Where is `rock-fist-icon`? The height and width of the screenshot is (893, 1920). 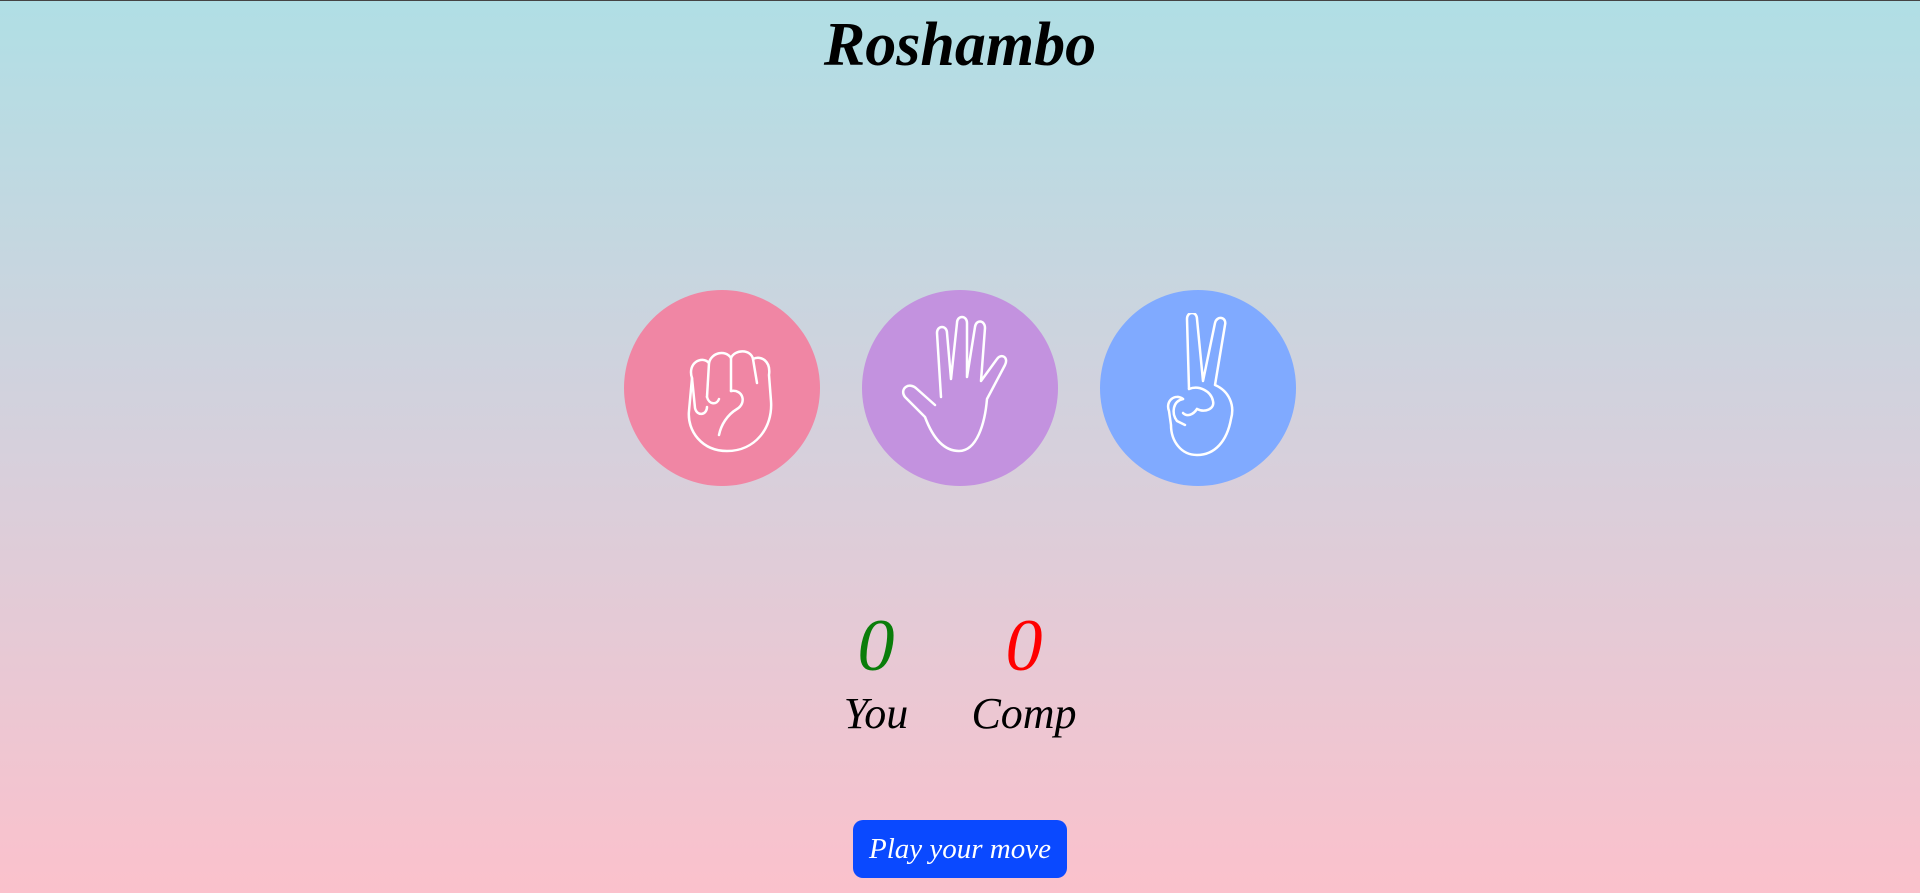
rock-fist-icon is located at coordinates (730, 401).